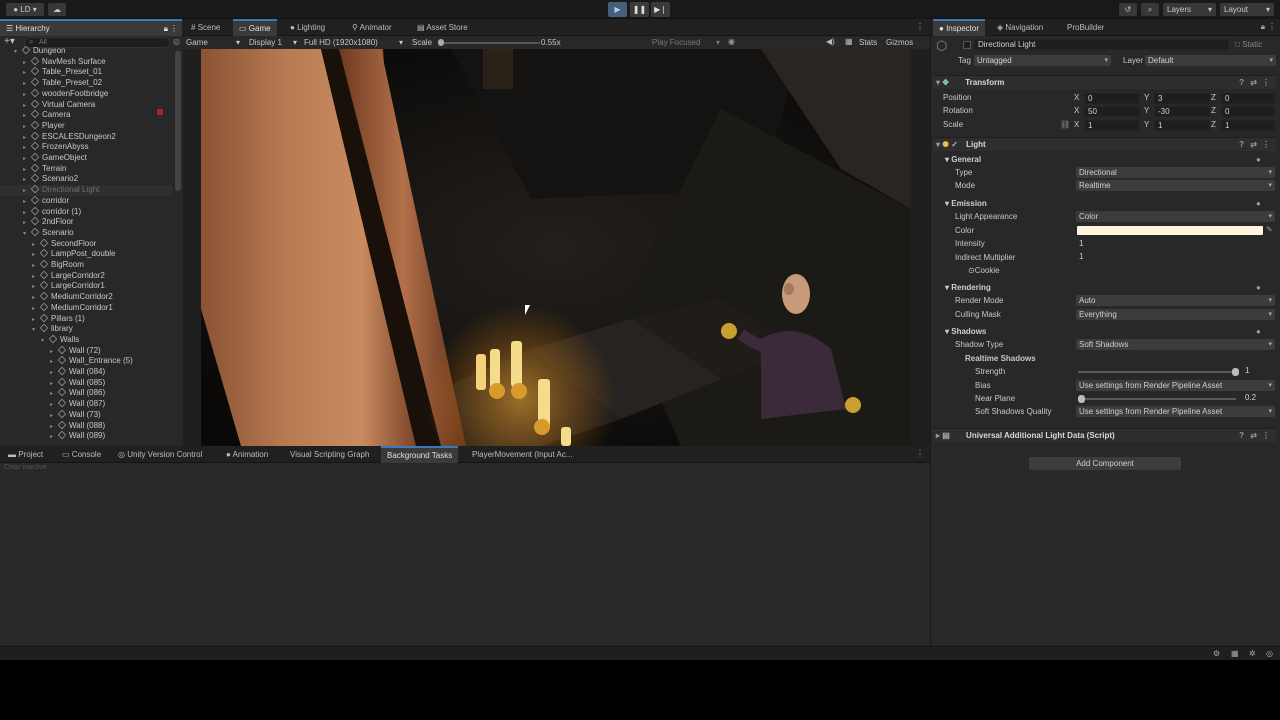  Describe the element at coordinates (205, 27) in the screenshot. I see `tab-scene: # Scene` at that location.